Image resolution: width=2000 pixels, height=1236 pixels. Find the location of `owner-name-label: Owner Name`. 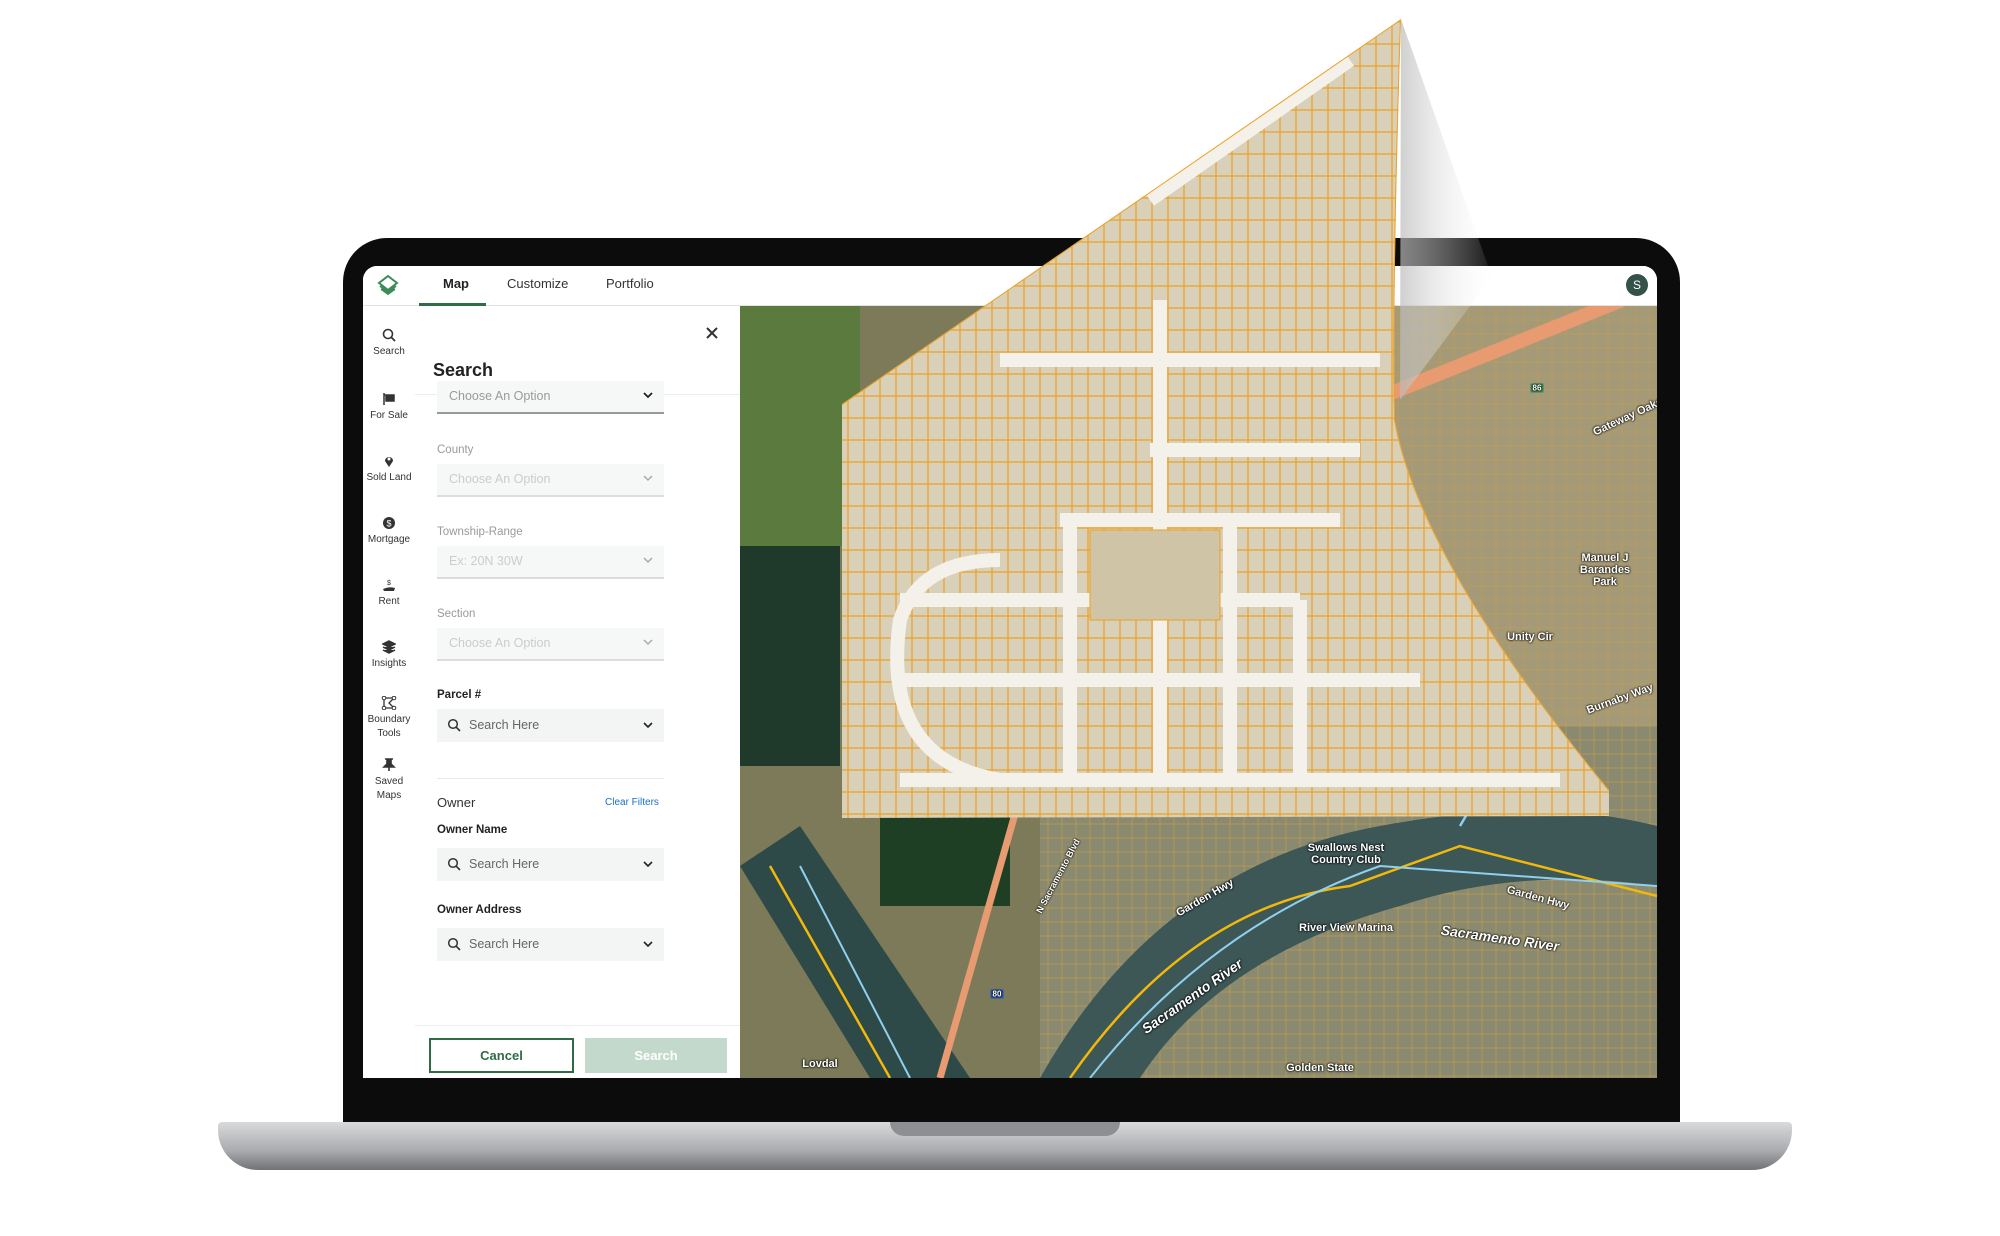

owner-name-label: Owner Name is located at coordinates (472, 830).